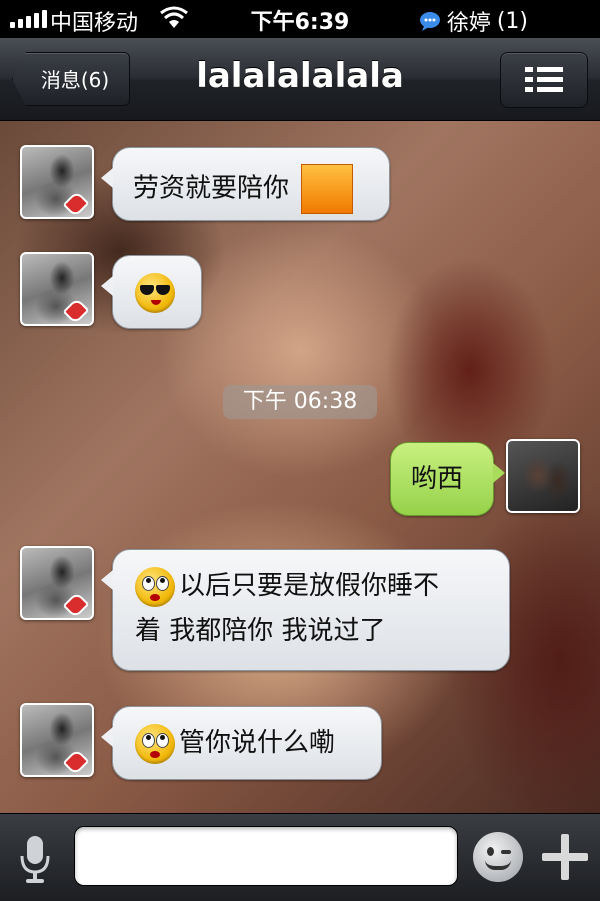 The height and width of the screenshot is (901, 600). I want to click on notification-count: (1), so click(512, 21).